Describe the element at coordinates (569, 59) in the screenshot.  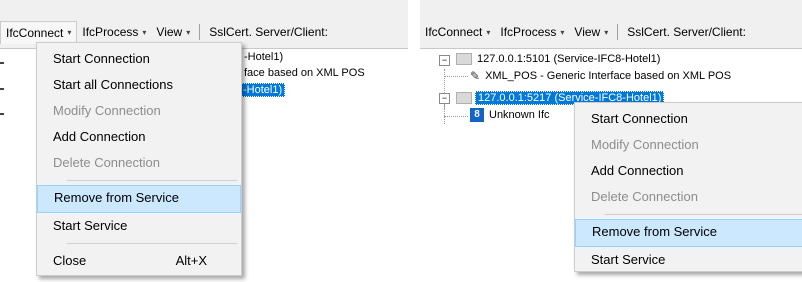
I see `tree-node-label: 127.0.0.1:5101 (Service-IFC8-Hotel1)` at that location.